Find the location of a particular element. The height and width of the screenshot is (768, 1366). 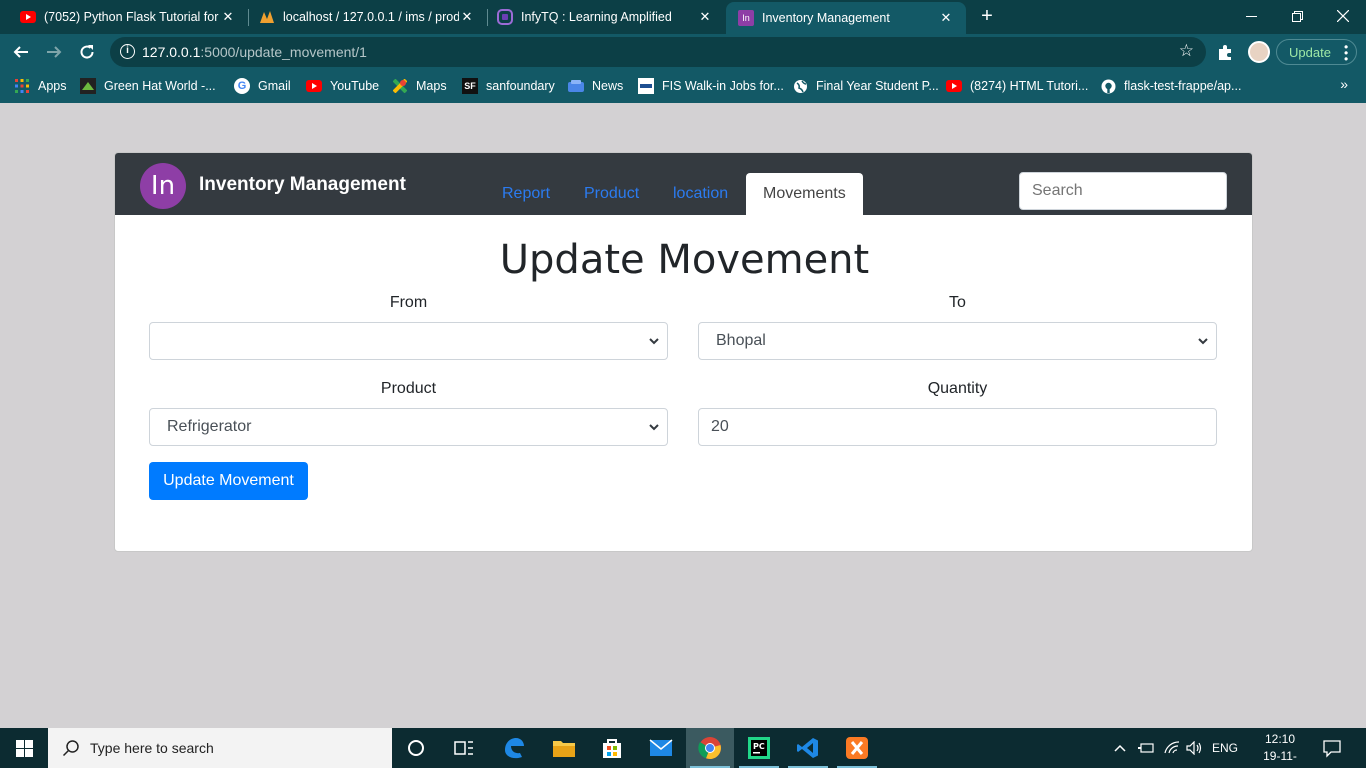

back-button is located at coordinates (21, 52).